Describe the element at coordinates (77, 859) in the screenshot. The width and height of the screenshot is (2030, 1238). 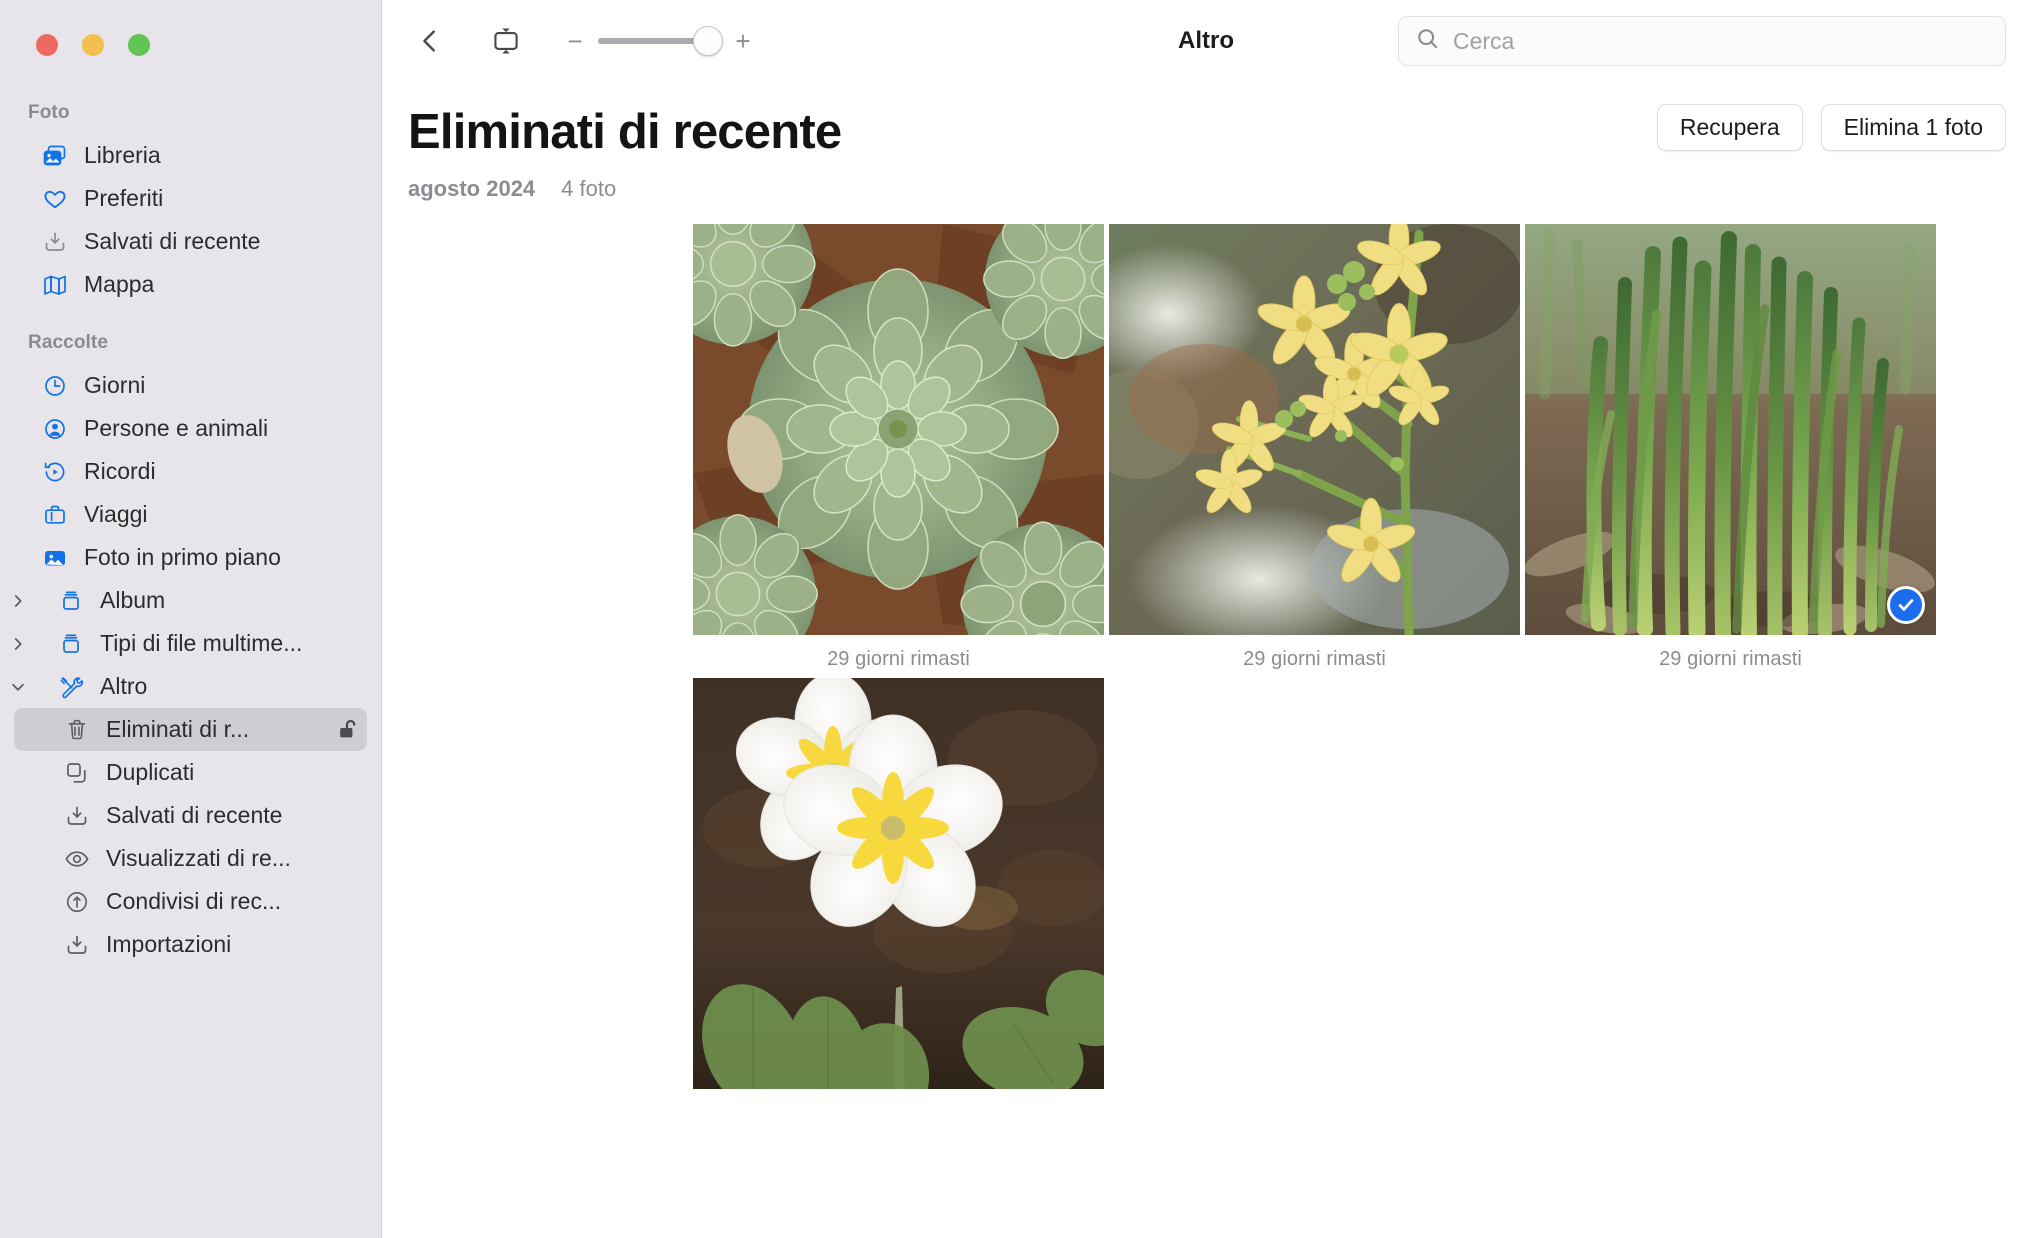
I see `eye-icon` at that location.